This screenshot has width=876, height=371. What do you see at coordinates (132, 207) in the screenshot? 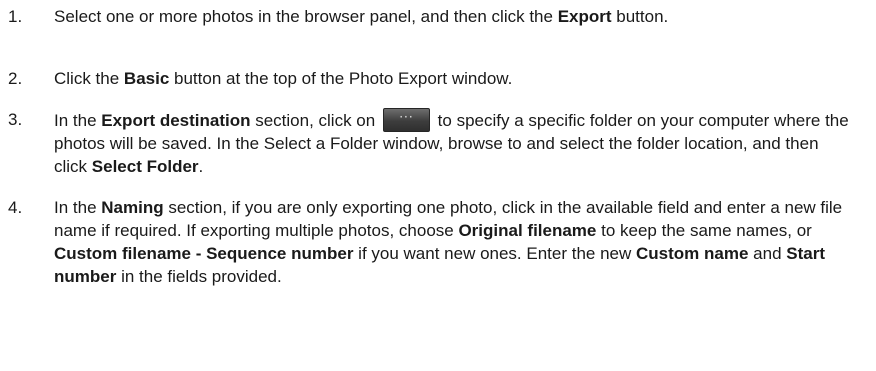
I see `naming-label: Naming` at bounding box center [132, 207].